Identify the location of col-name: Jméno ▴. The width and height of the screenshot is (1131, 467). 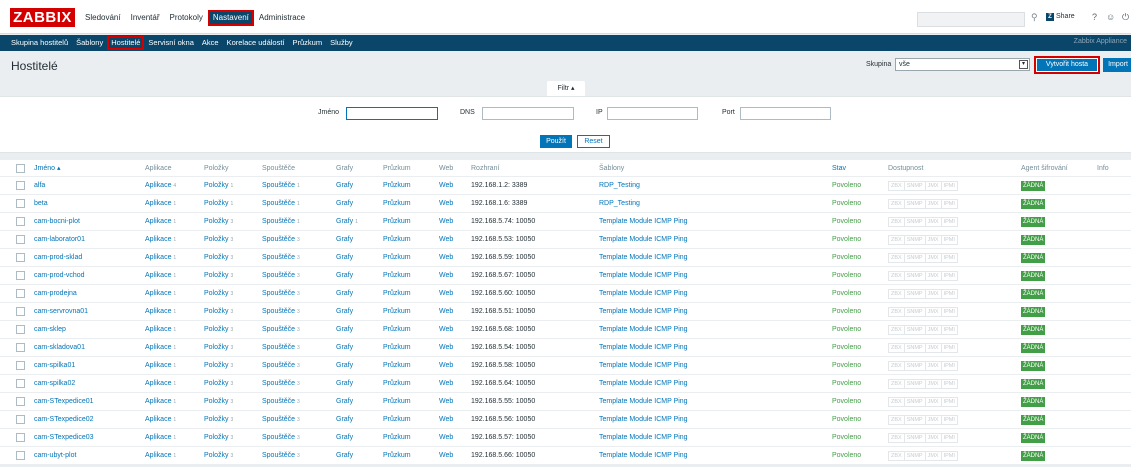
(47, 169).